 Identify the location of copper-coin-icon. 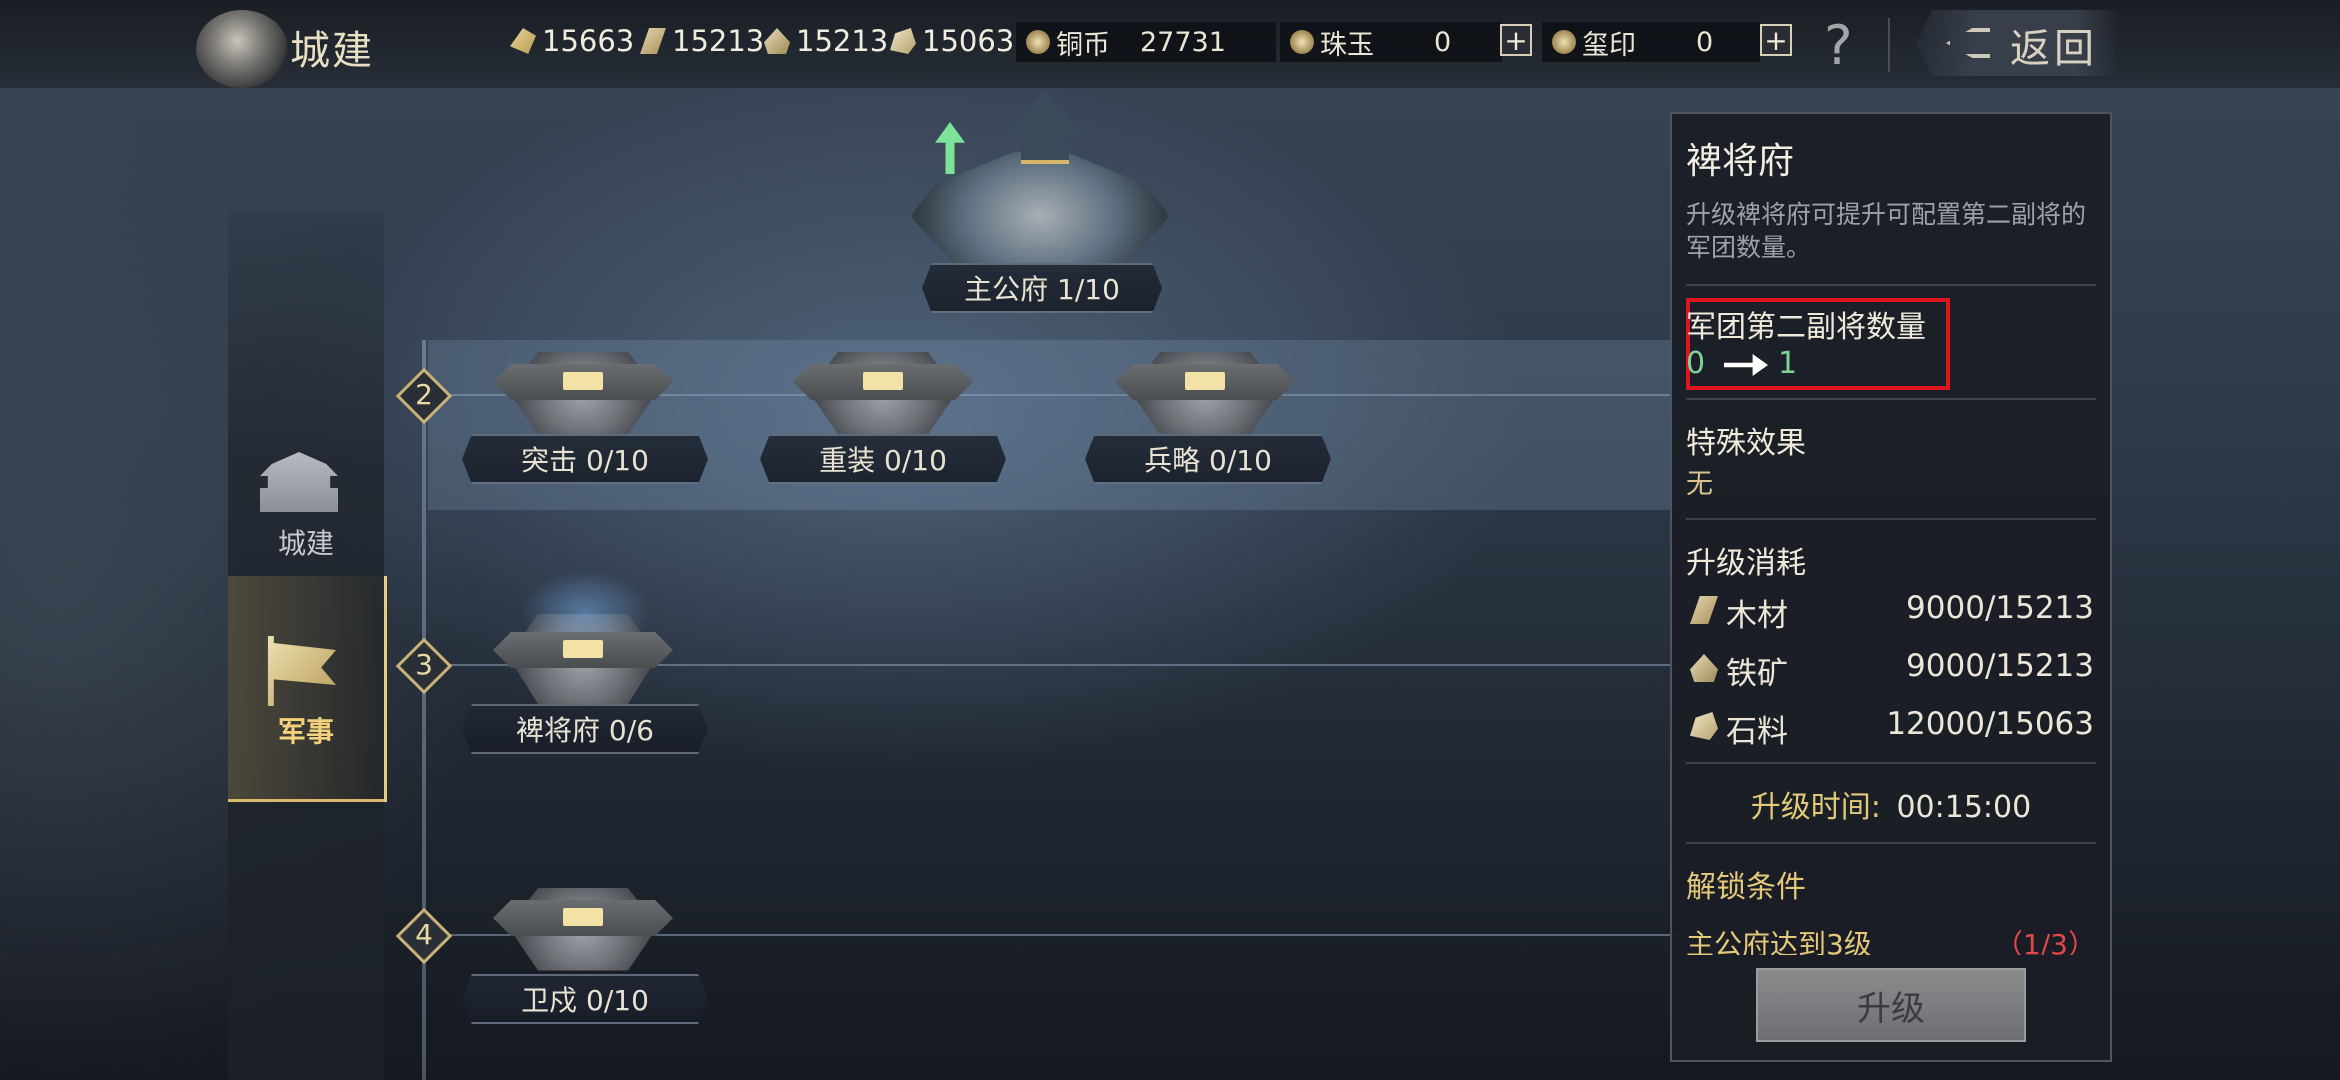
(1038, 42).